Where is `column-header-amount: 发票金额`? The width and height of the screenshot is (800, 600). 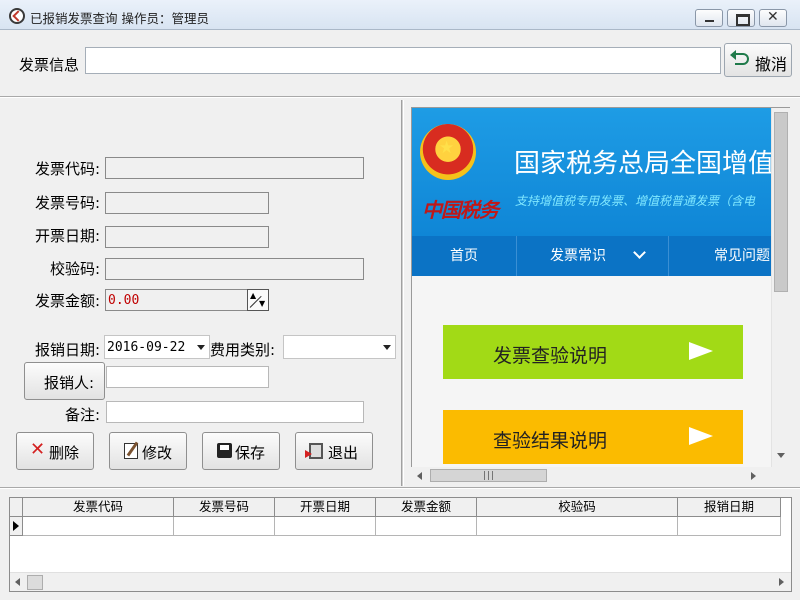 column-header-amount: 发票金额 is located at coordinates (426, 507).